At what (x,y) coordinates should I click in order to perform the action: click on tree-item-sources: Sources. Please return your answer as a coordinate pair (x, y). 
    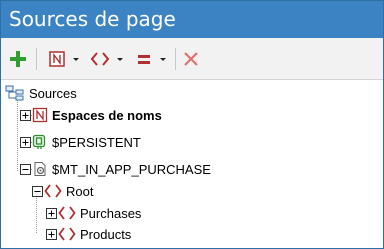
    Looking at the image, I should click on (41, 93).